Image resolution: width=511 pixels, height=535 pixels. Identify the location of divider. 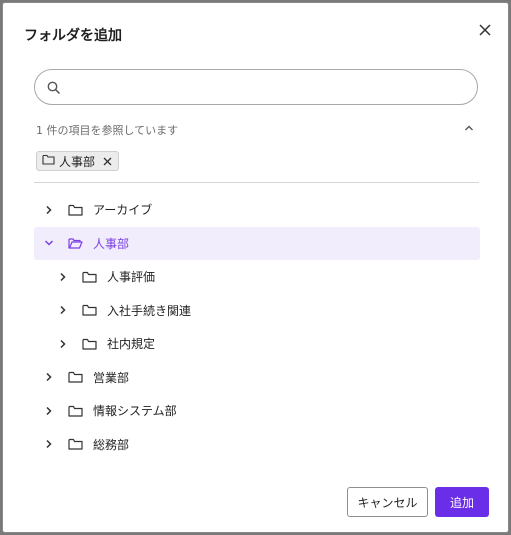
(256, 182).